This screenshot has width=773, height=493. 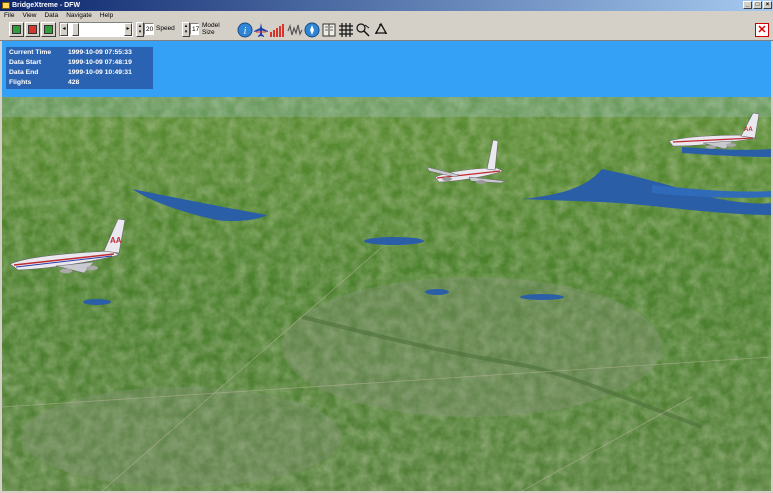 What do you see at coordinates (100, 72) in the screenshot?
I see `info-value: 1999-10-09 10:49:31` at bounding box center [100, 72].